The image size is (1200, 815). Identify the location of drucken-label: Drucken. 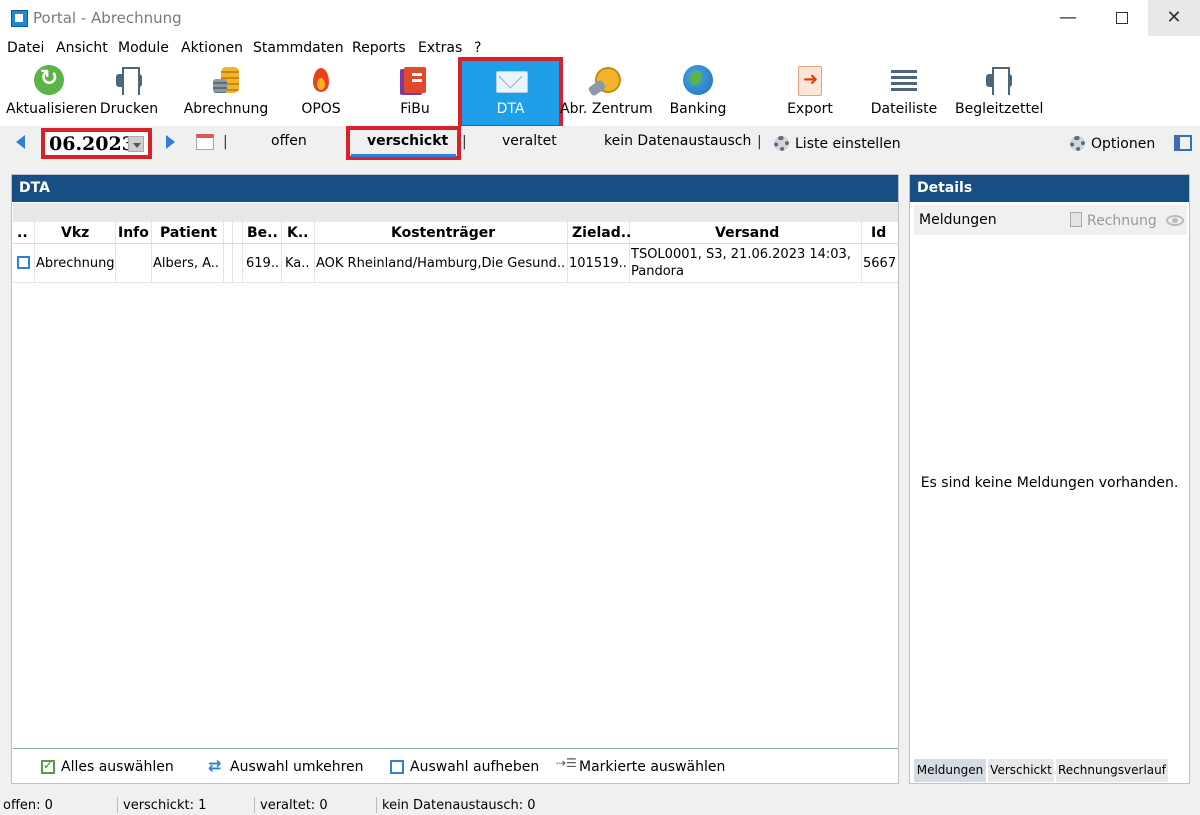
(129, 109).